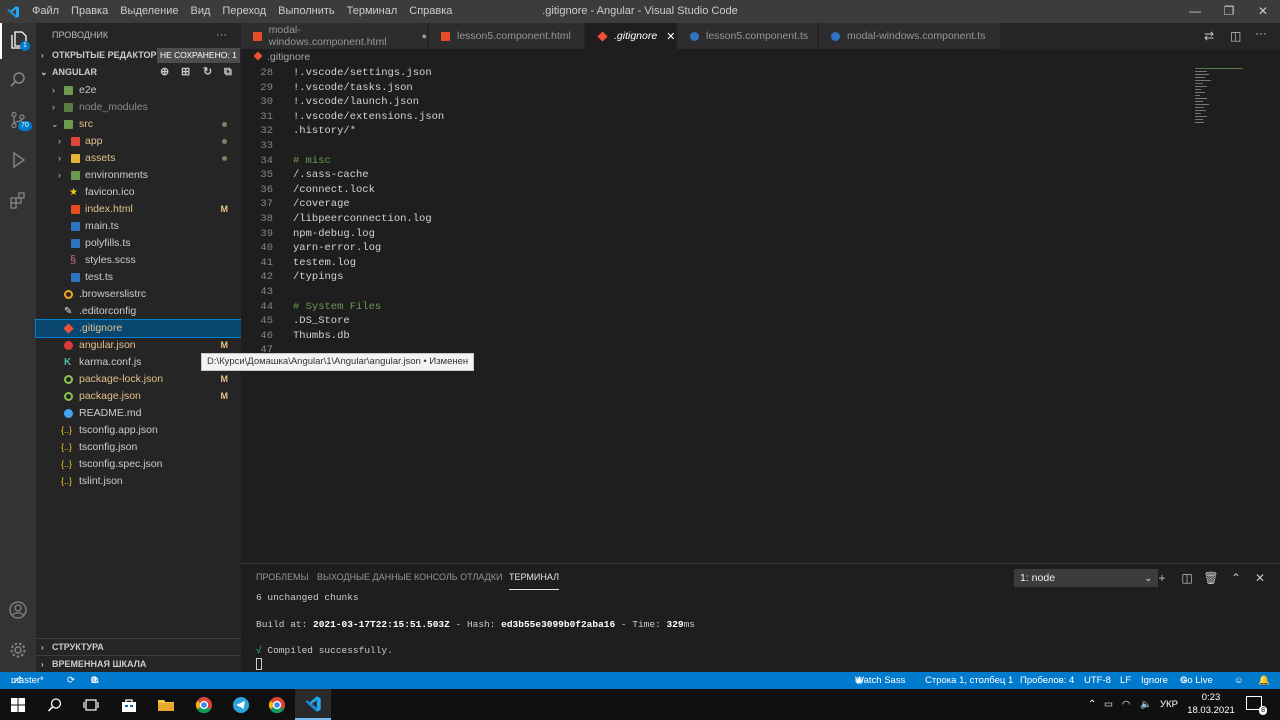 This screenshot has height=720, width=1280. Describe the element at coordinates (364, 581) in the screenshot. I see `tab-output: ВЫХОДНЫЕ ДАННЫЕ` at that location.